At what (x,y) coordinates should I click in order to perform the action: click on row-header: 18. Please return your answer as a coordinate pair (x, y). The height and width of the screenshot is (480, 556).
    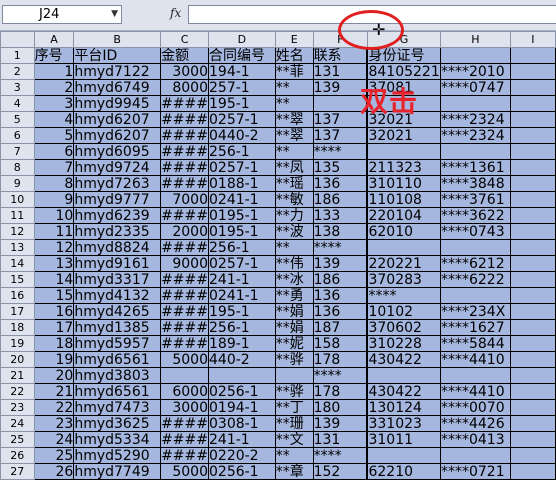
    Looking at the image, I should click on (17, 327).